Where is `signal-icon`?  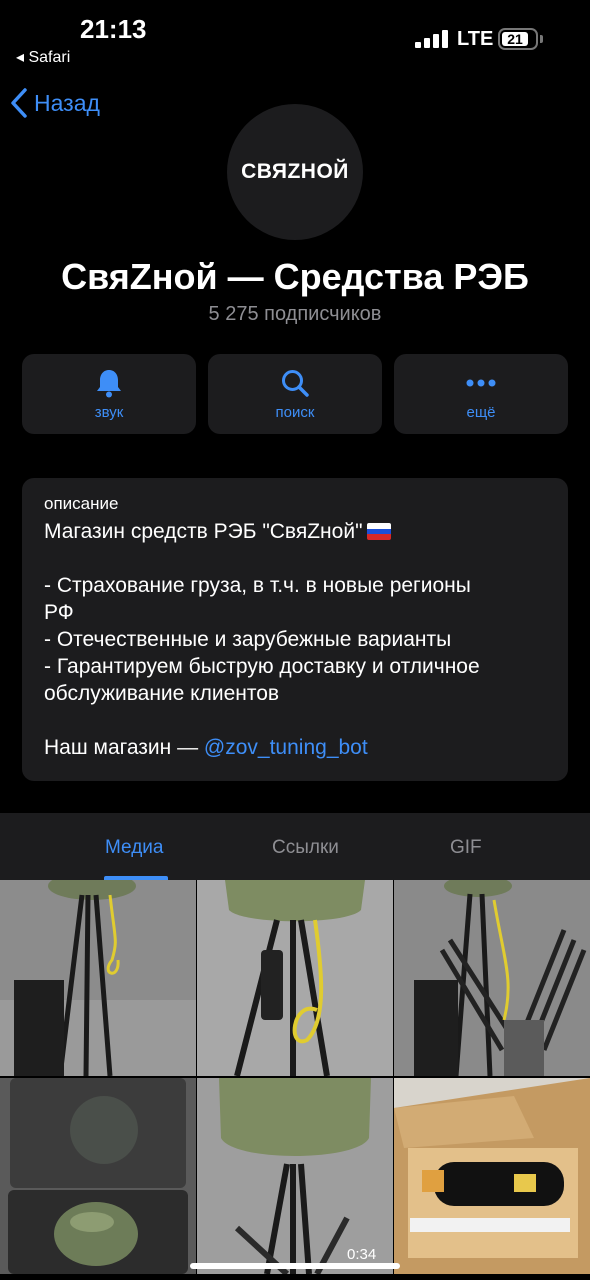
signal-icon is located at coordinates (432, 39).